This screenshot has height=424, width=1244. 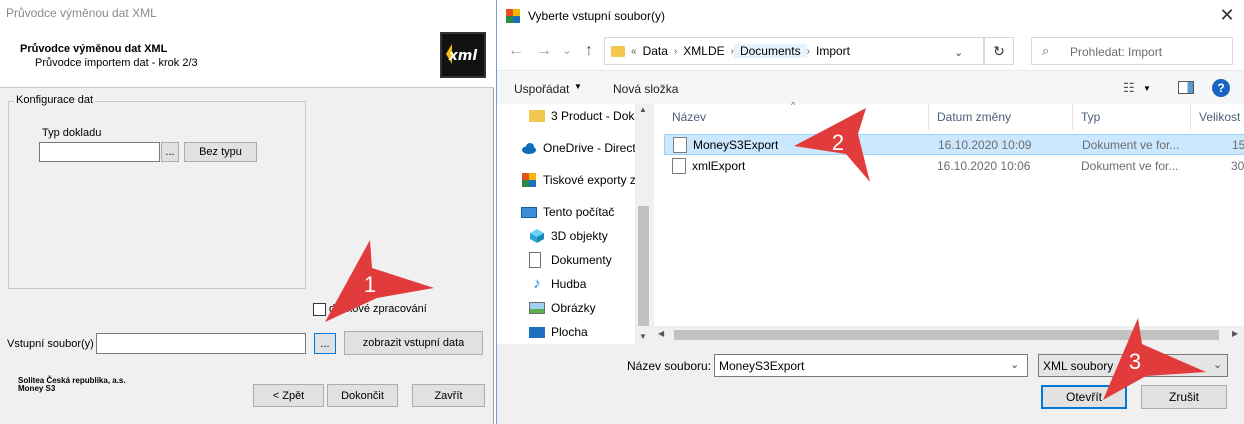 I want to click on picture-icon, so click(x=537, y=308).